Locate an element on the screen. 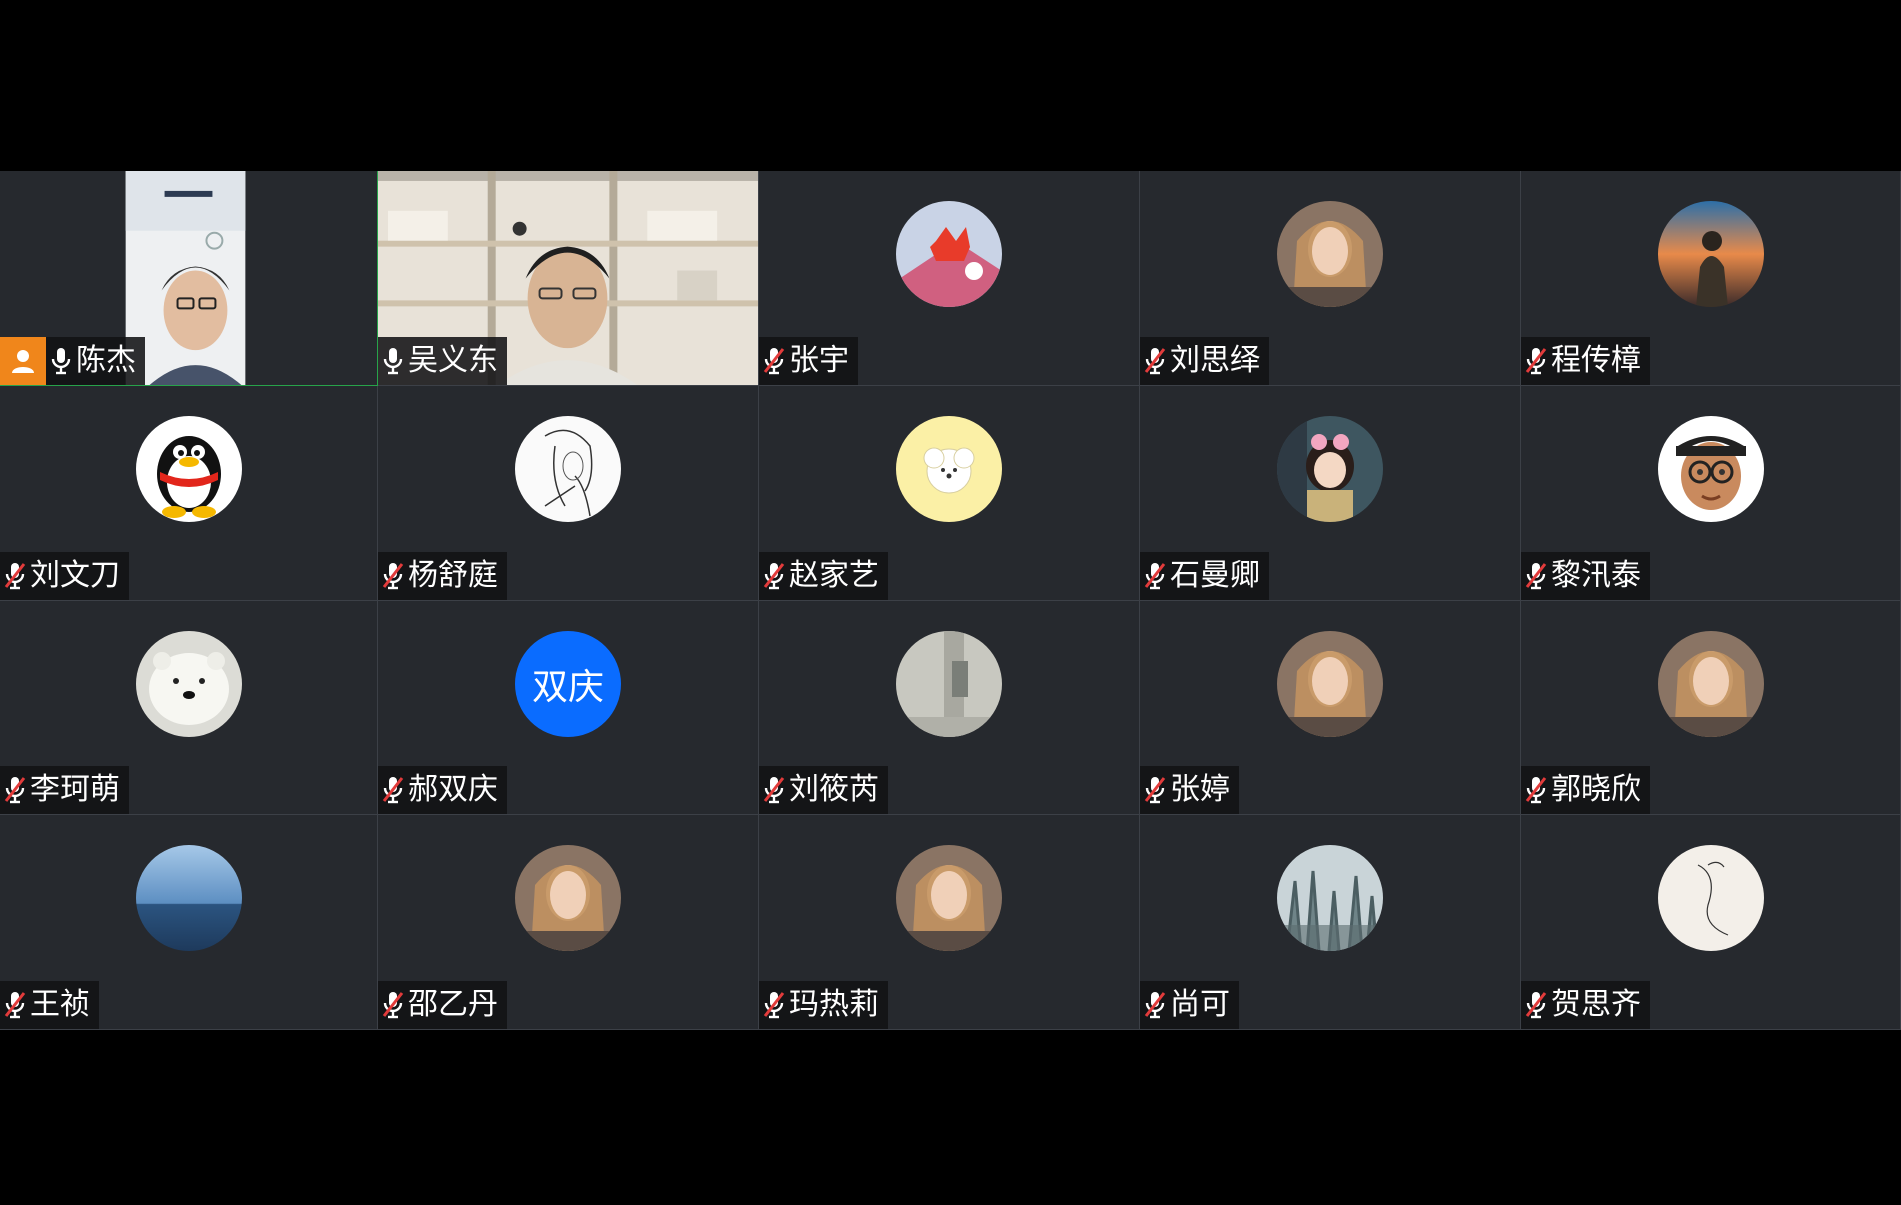  participant-label: 刘筱芮 is located at coordinates (823, 790).